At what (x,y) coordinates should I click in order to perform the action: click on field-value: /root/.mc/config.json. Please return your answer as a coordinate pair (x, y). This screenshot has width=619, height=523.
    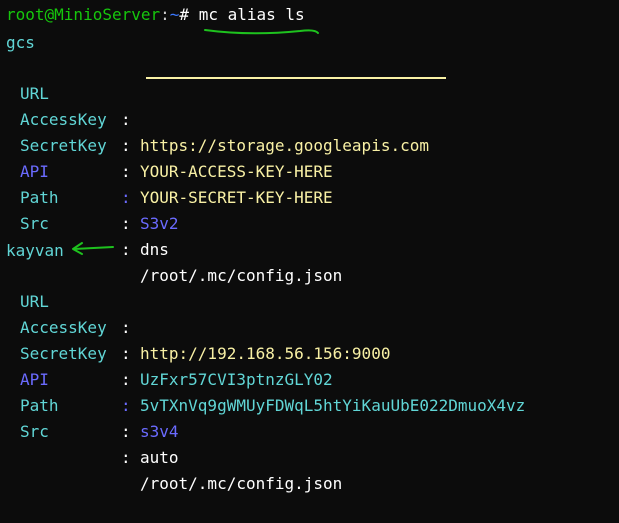
    Looking at the image, I should click on (241, 483).